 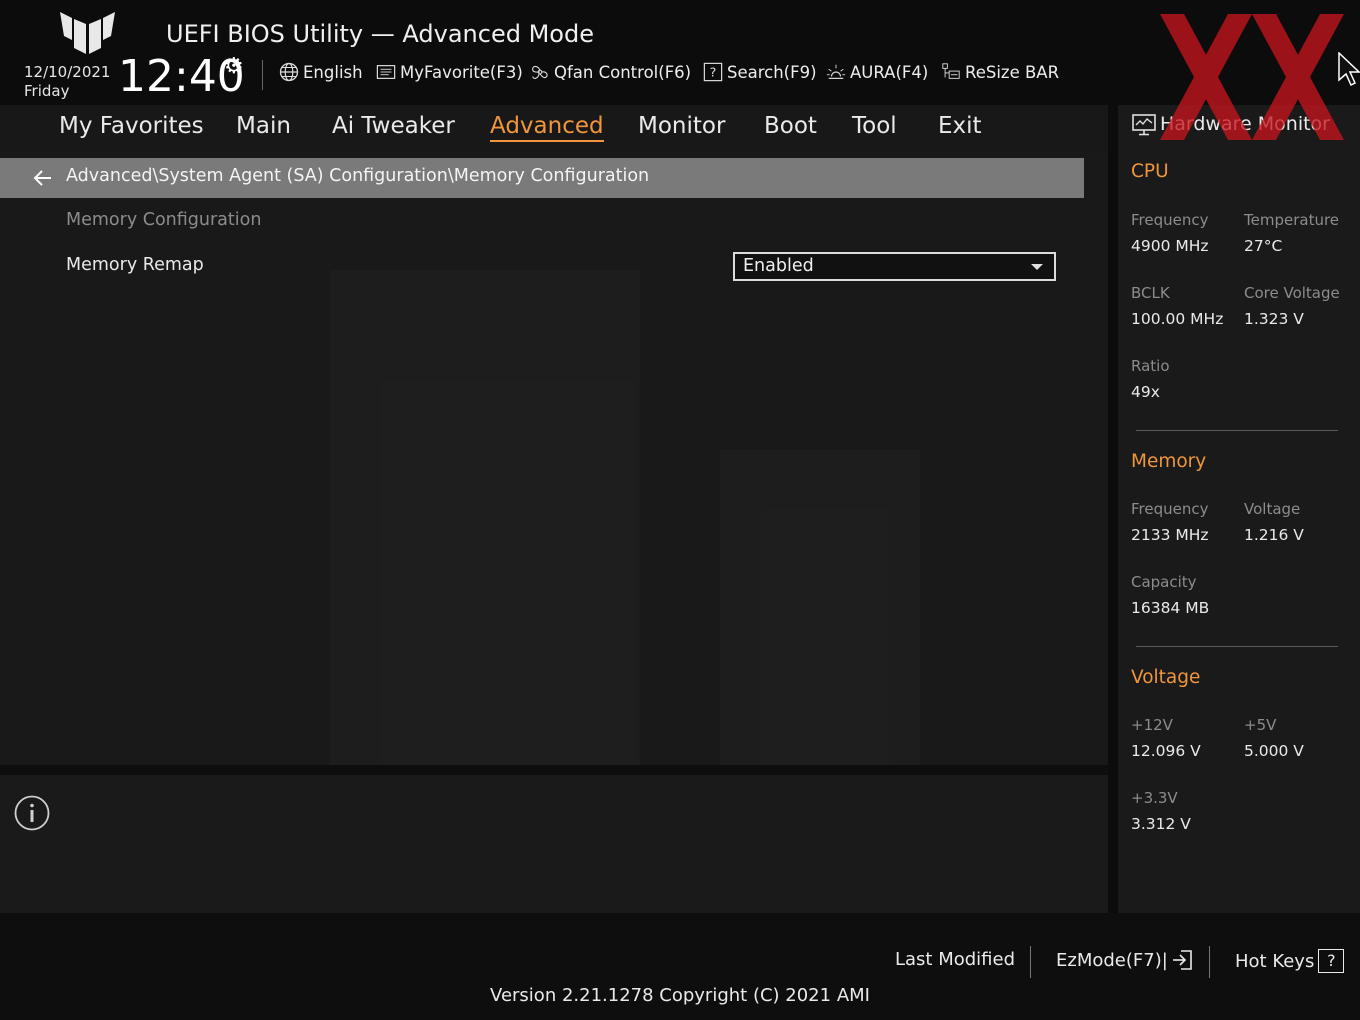 I want to click on tab-ai-tweaker: Ai Tweaker, so click(x=393, y=126).